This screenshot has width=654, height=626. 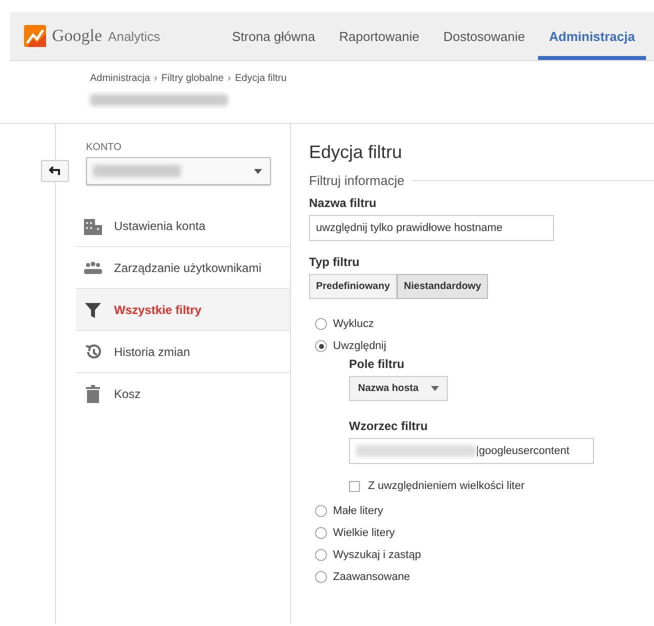 I want to click on logo-text: Analytics, so click(x=134, y=36).